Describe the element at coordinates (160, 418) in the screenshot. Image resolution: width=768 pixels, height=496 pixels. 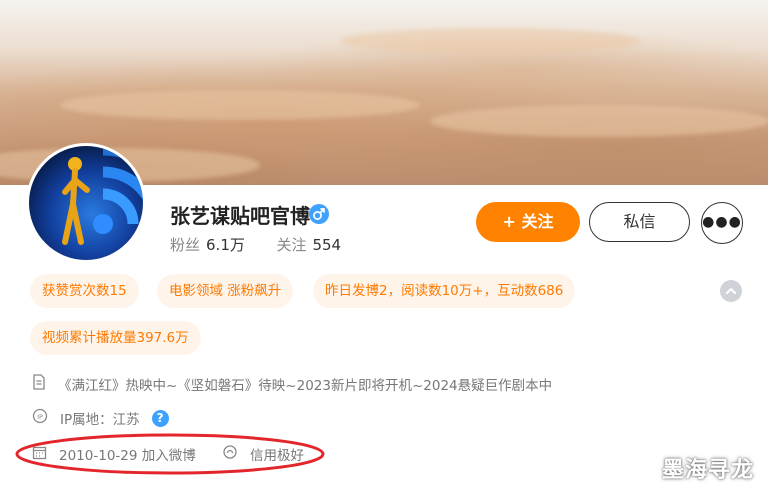
I see `help-icon: ?` at that location.